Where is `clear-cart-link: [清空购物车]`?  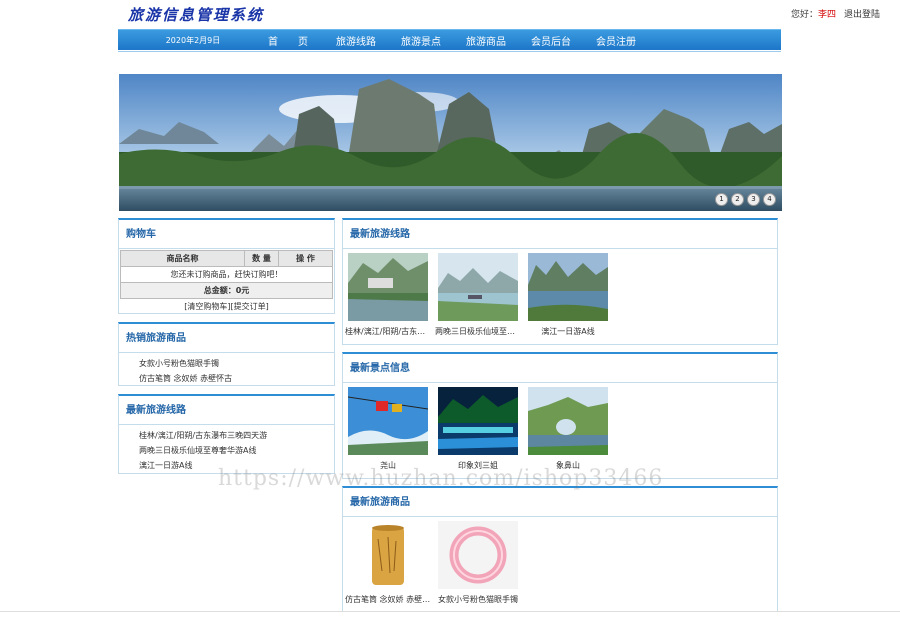 clear-cart-link: [清空购物车] is located at coordinates (207, 306).